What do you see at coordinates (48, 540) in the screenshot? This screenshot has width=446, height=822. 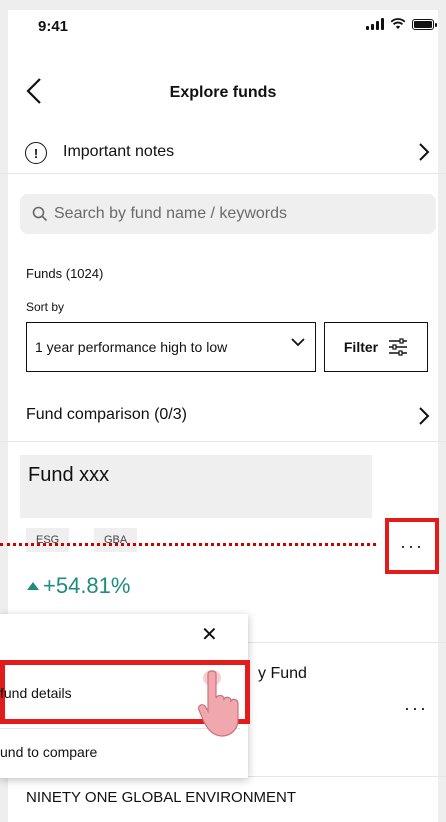 I see `tag-esg: ESG` at bounding box center [48, 540].